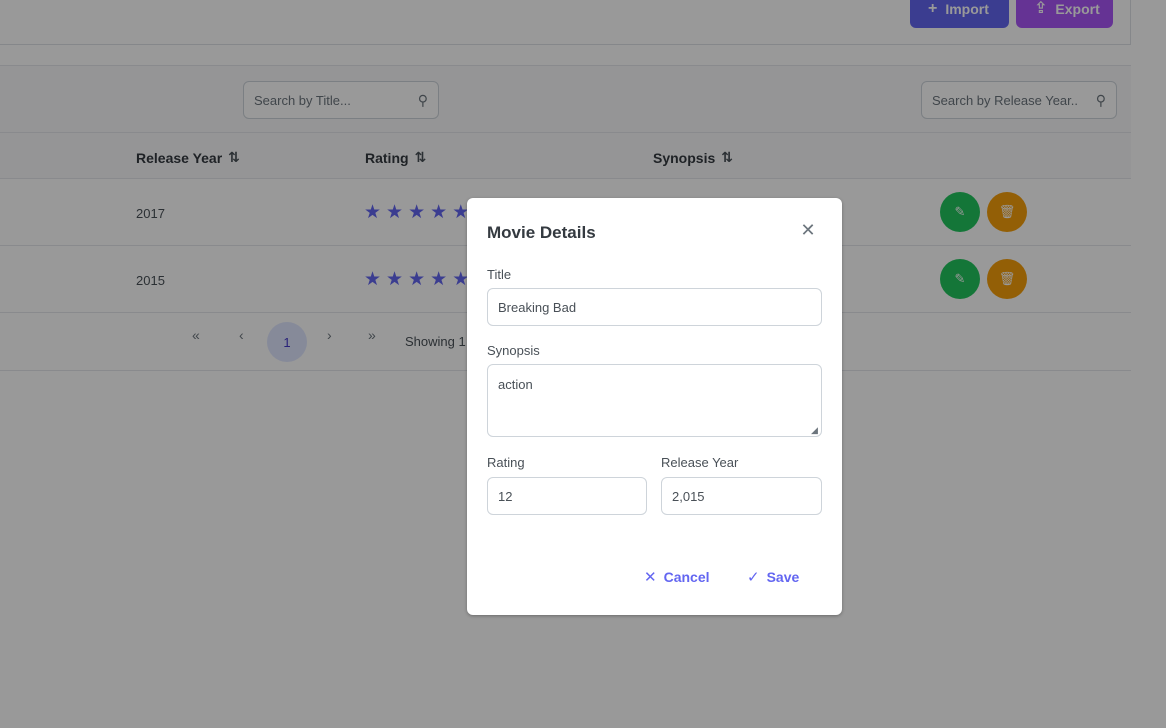  I want to click on rating-label: Rating, so click(506, 462).